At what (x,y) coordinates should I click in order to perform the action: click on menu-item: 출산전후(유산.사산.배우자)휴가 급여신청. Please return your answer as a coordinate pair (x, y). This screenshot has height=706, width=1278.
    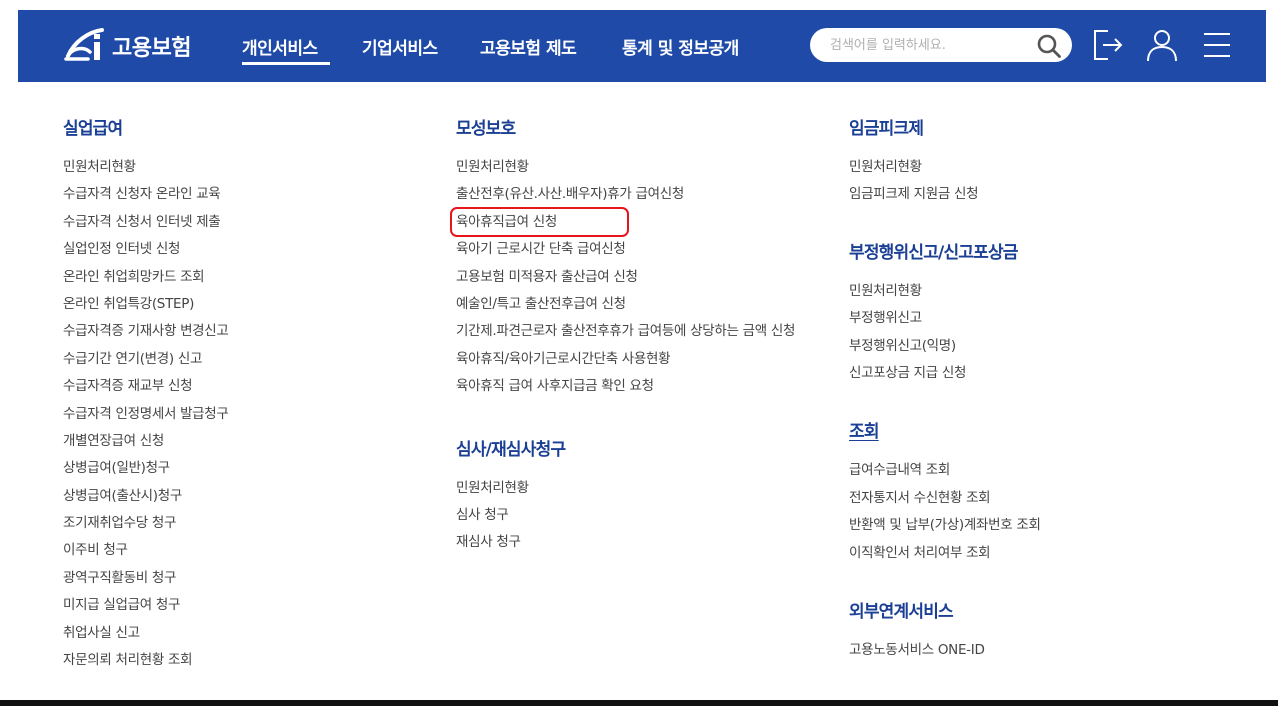
    Looking at the image, I should click on (646, 194).